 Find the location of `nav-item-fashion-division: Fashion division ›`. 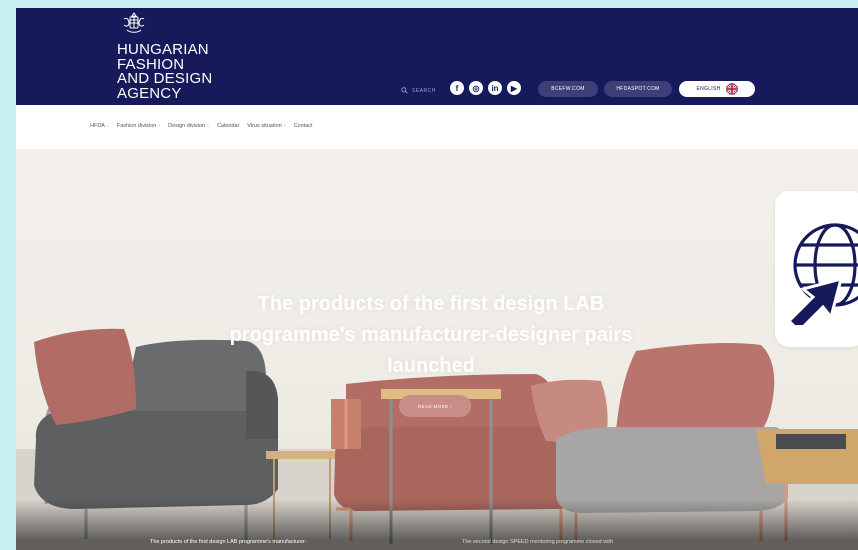

nav-item-fashion-division: Fashion division › is located at coordinates (138, 126).